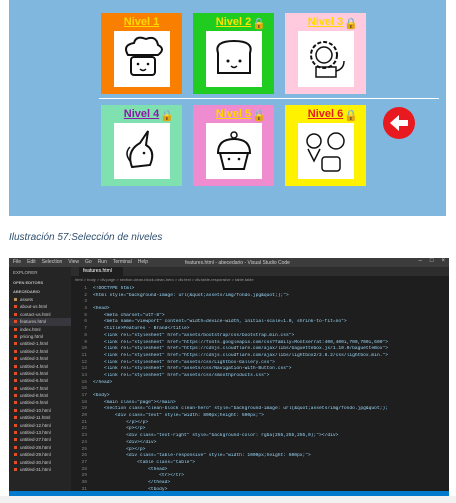 Image resolution: width=456 pixels, height=503 pixels. I want to click on open-editors-section: OPEN EDITORS, so click(40, 282).